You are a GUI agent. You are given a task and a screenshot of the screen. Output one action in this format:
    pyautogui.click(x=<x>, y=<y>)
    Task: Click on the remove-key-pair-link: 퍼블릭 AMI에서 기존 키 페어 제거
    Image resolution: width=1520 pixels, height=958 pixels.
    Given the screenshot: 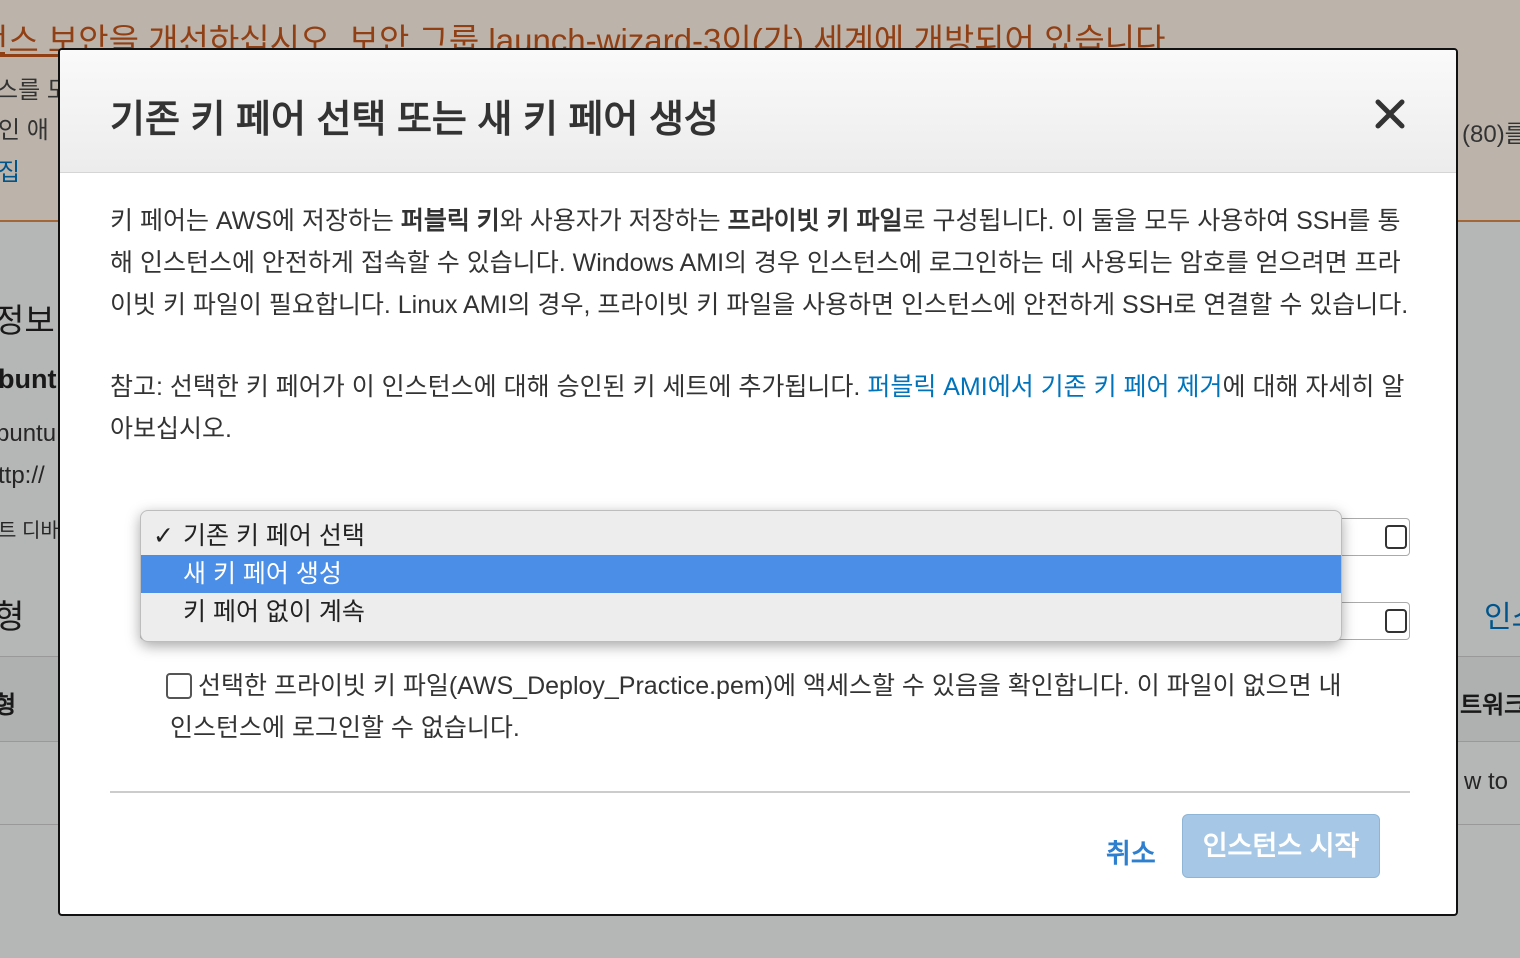 What is the action you would take?
    pyautogui.click(x=1044, y=387)
    